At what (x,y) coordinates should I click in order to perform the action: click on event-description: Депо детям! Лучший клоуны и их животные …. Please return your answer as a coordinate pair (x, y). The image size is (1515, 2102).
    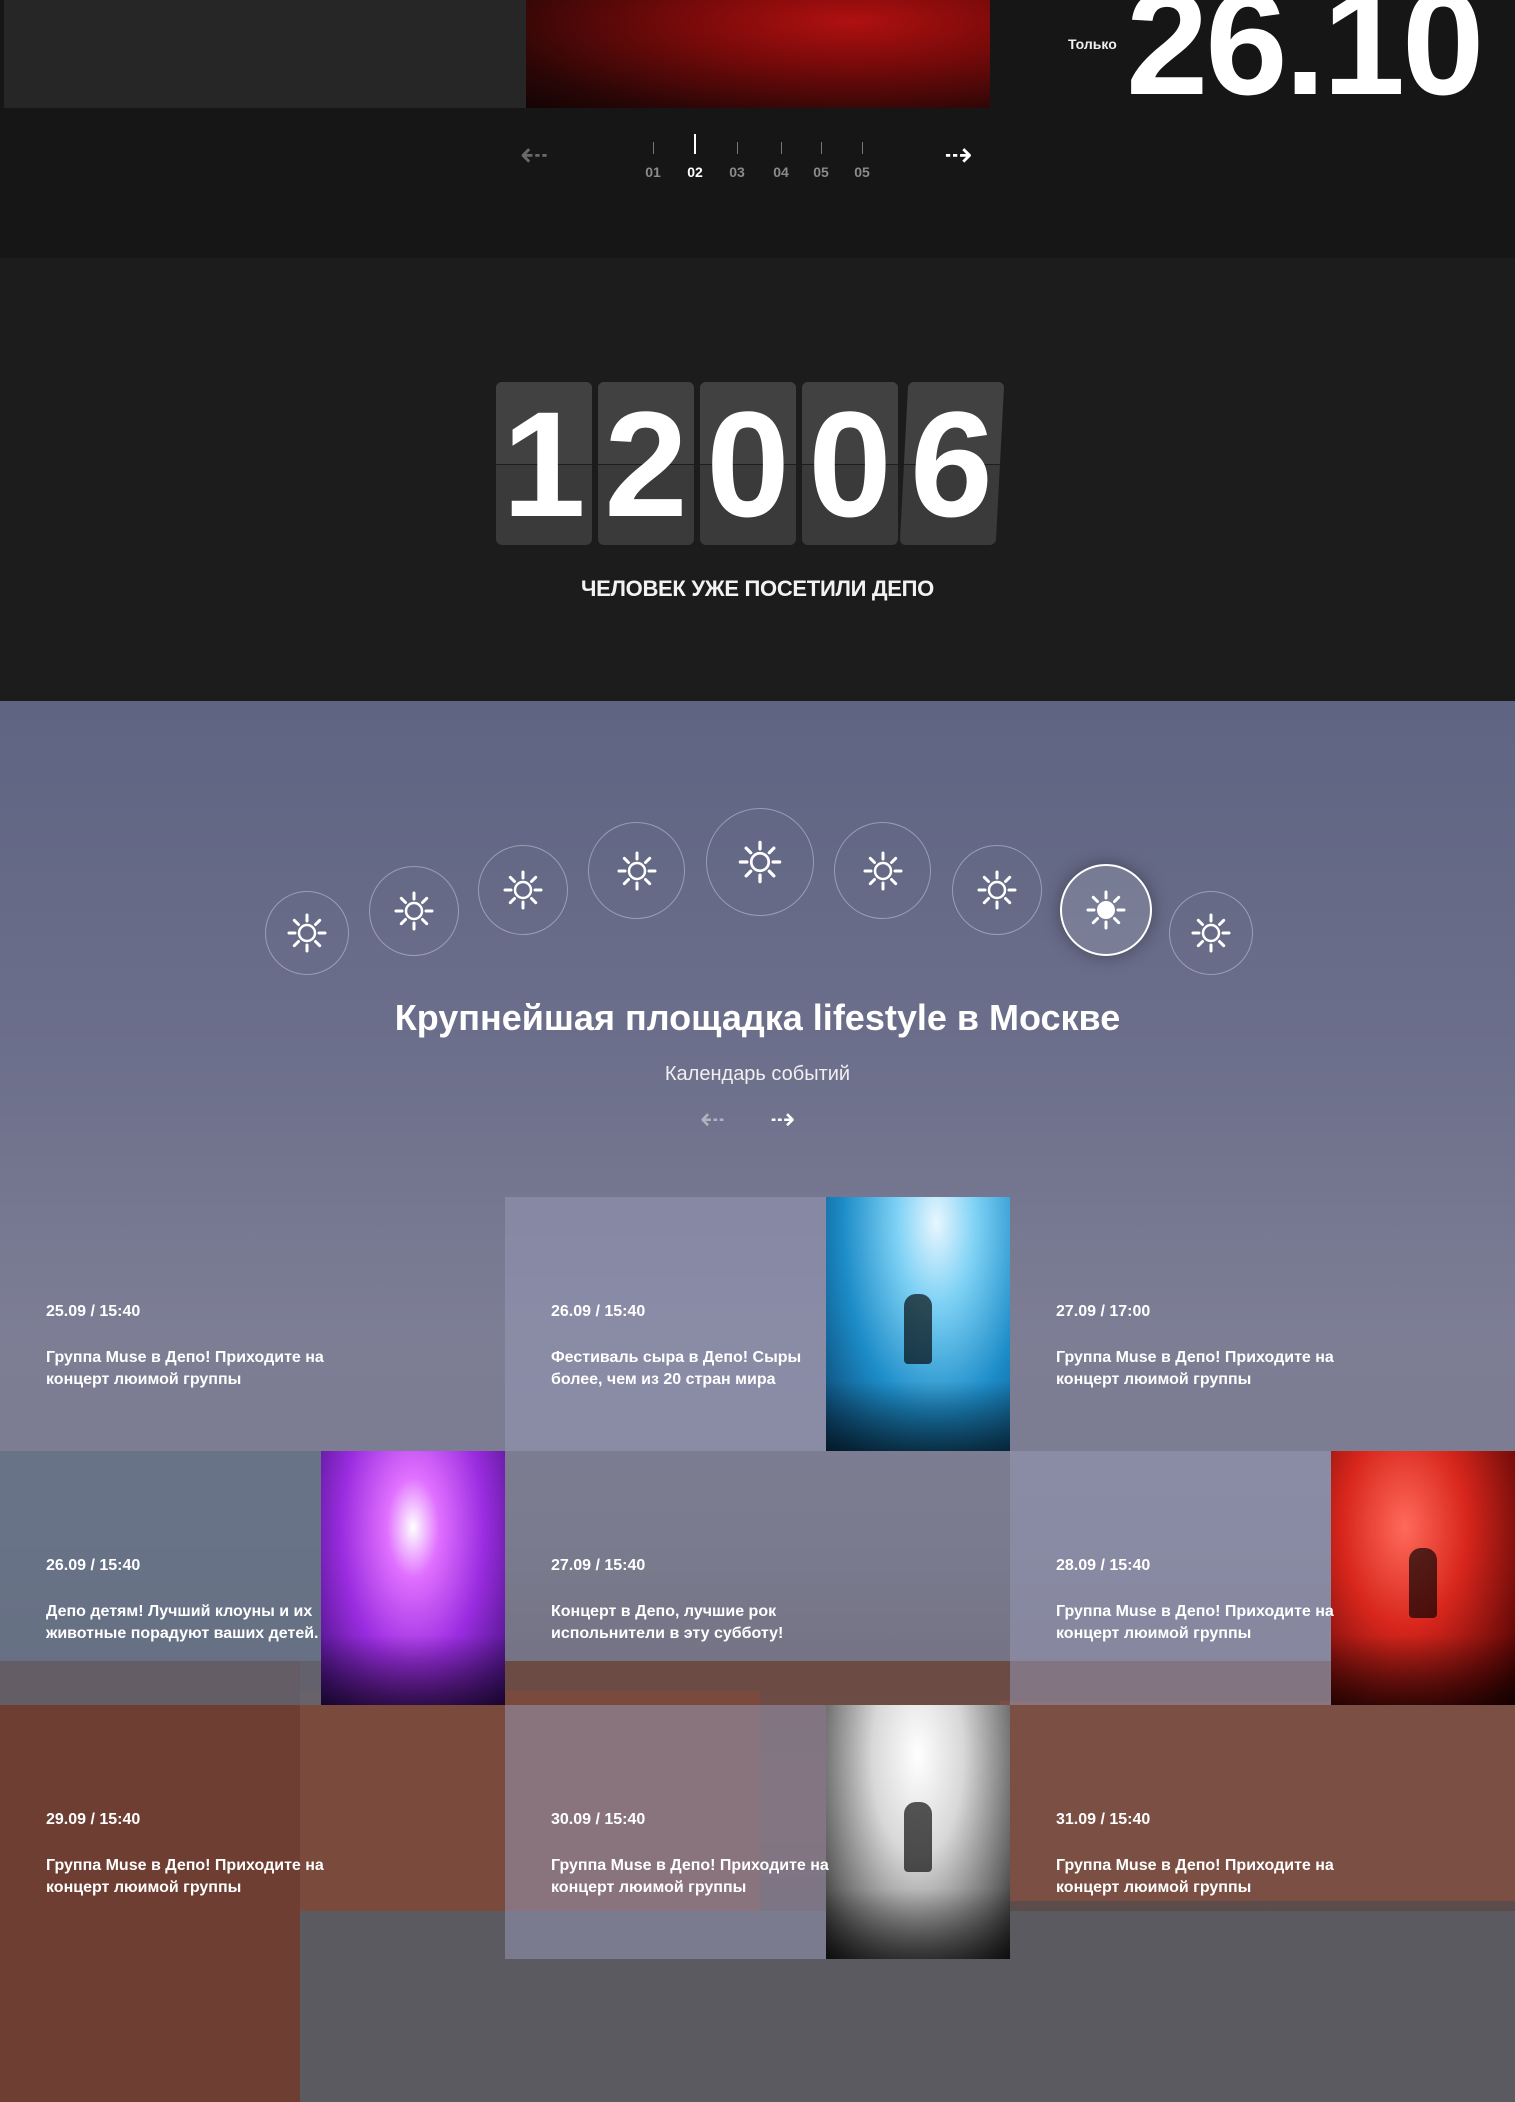
    Looking at the image, I should click on (182, 1622).